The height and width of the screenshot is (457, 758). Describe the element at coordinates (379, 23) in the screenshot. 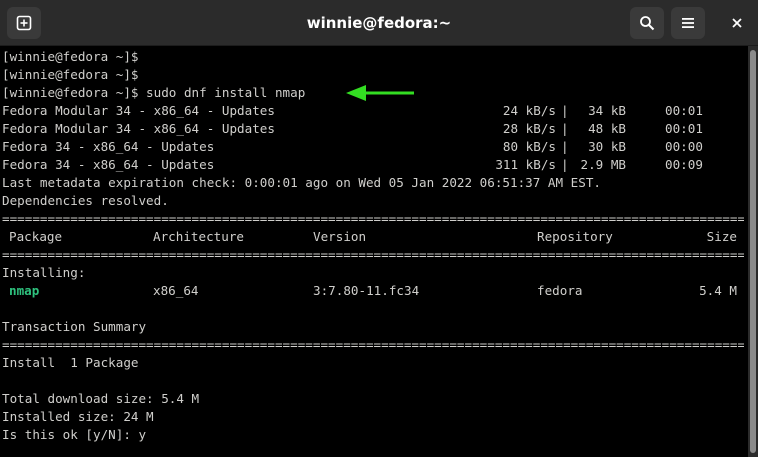

I see `title-bar: winnie@fedora:~` at that location.